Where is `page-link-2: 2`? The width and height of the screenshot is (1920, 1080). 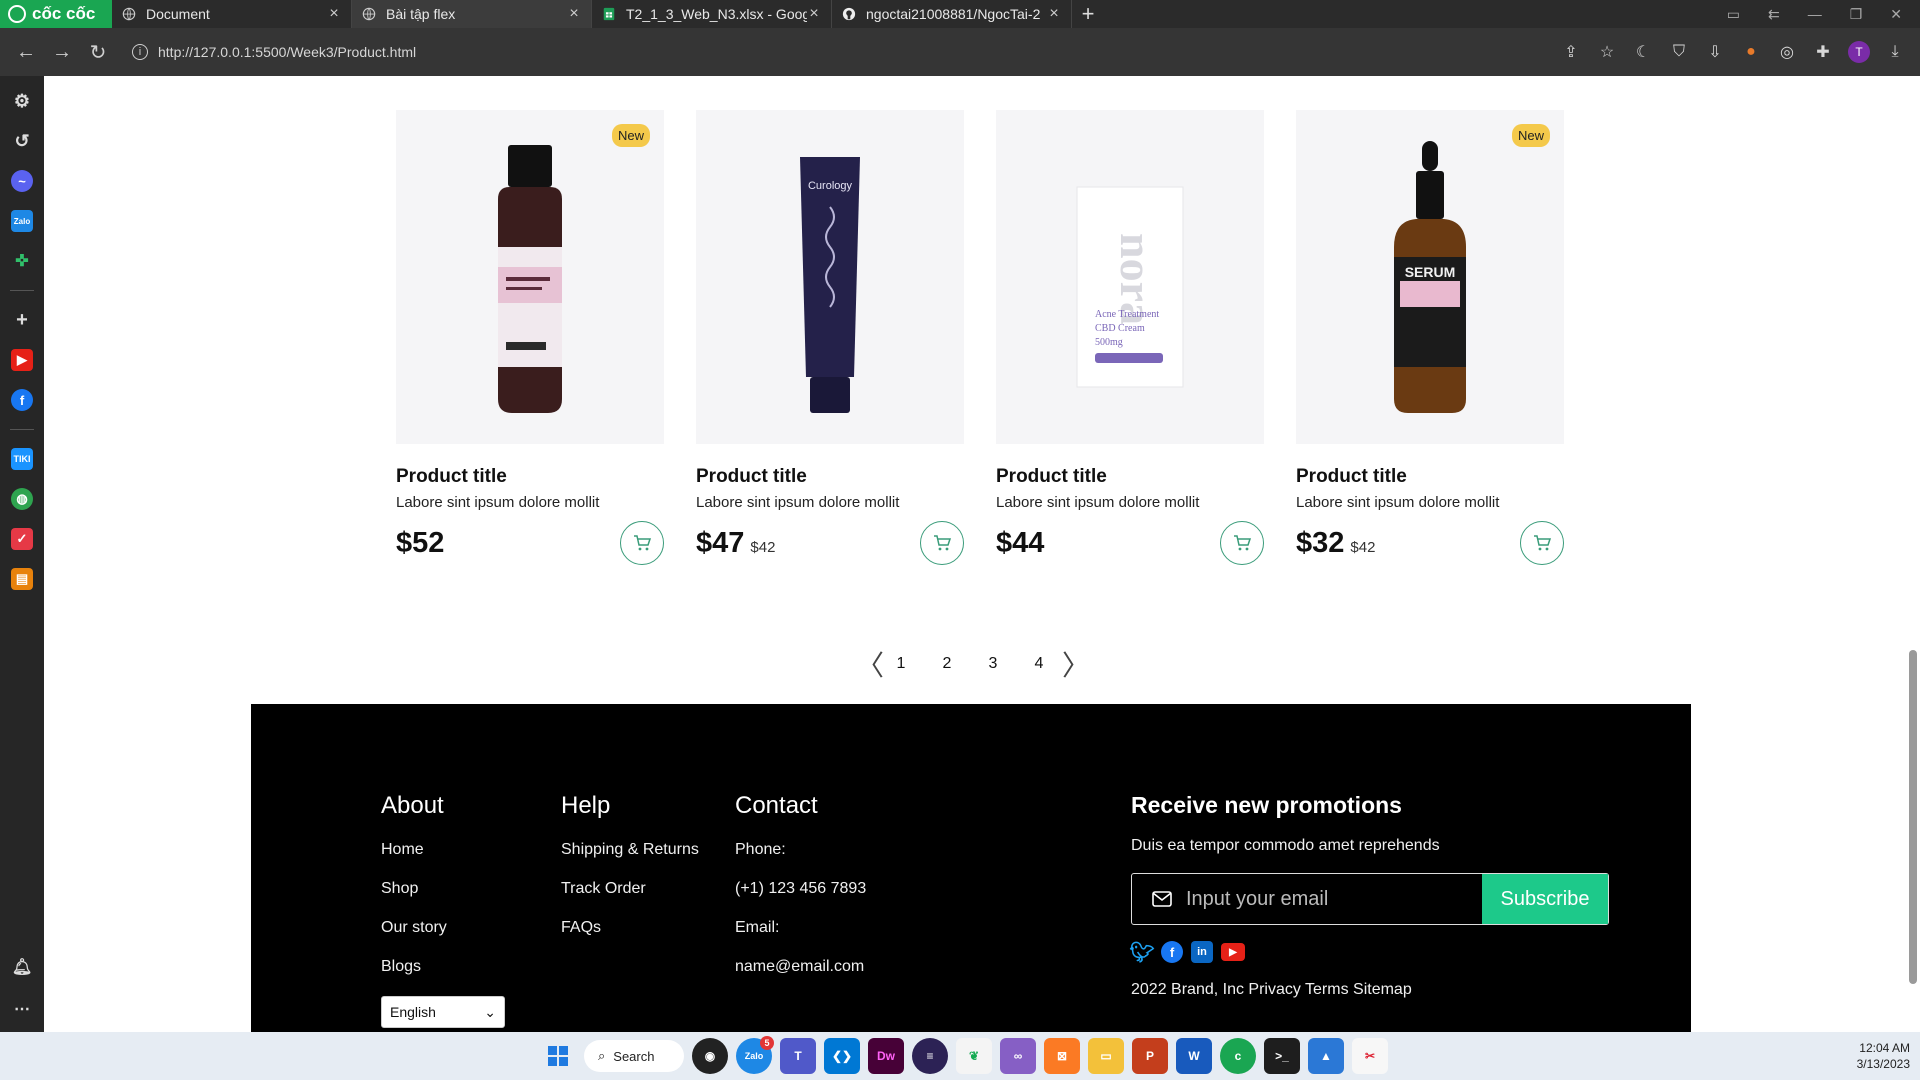
page-link-2: 2 is located at coordinates (947, 664).